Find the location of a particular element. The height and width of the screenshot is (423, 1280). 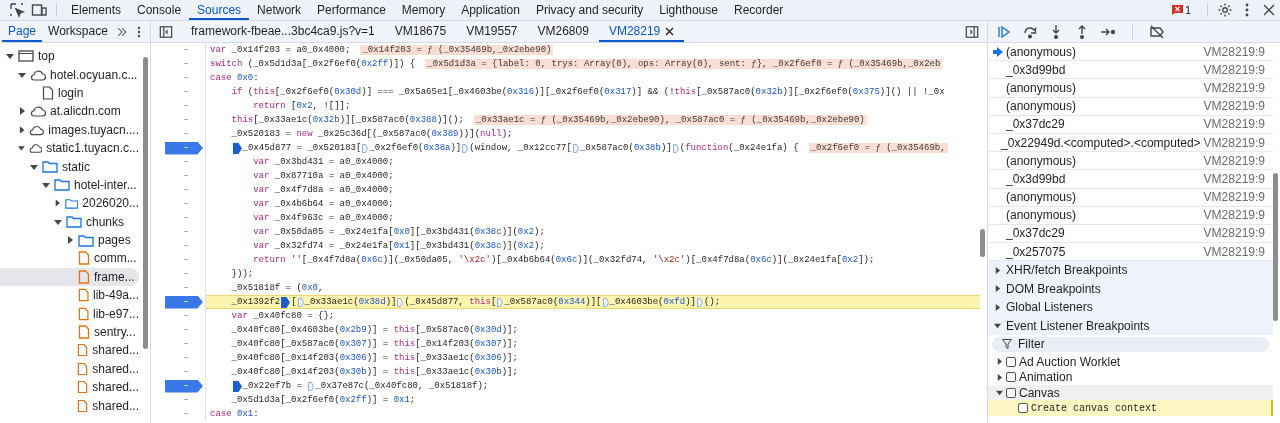

file-tab: framework-fbeae...3bc4ca9.js?v=1 is located at coordinates (283, 31).